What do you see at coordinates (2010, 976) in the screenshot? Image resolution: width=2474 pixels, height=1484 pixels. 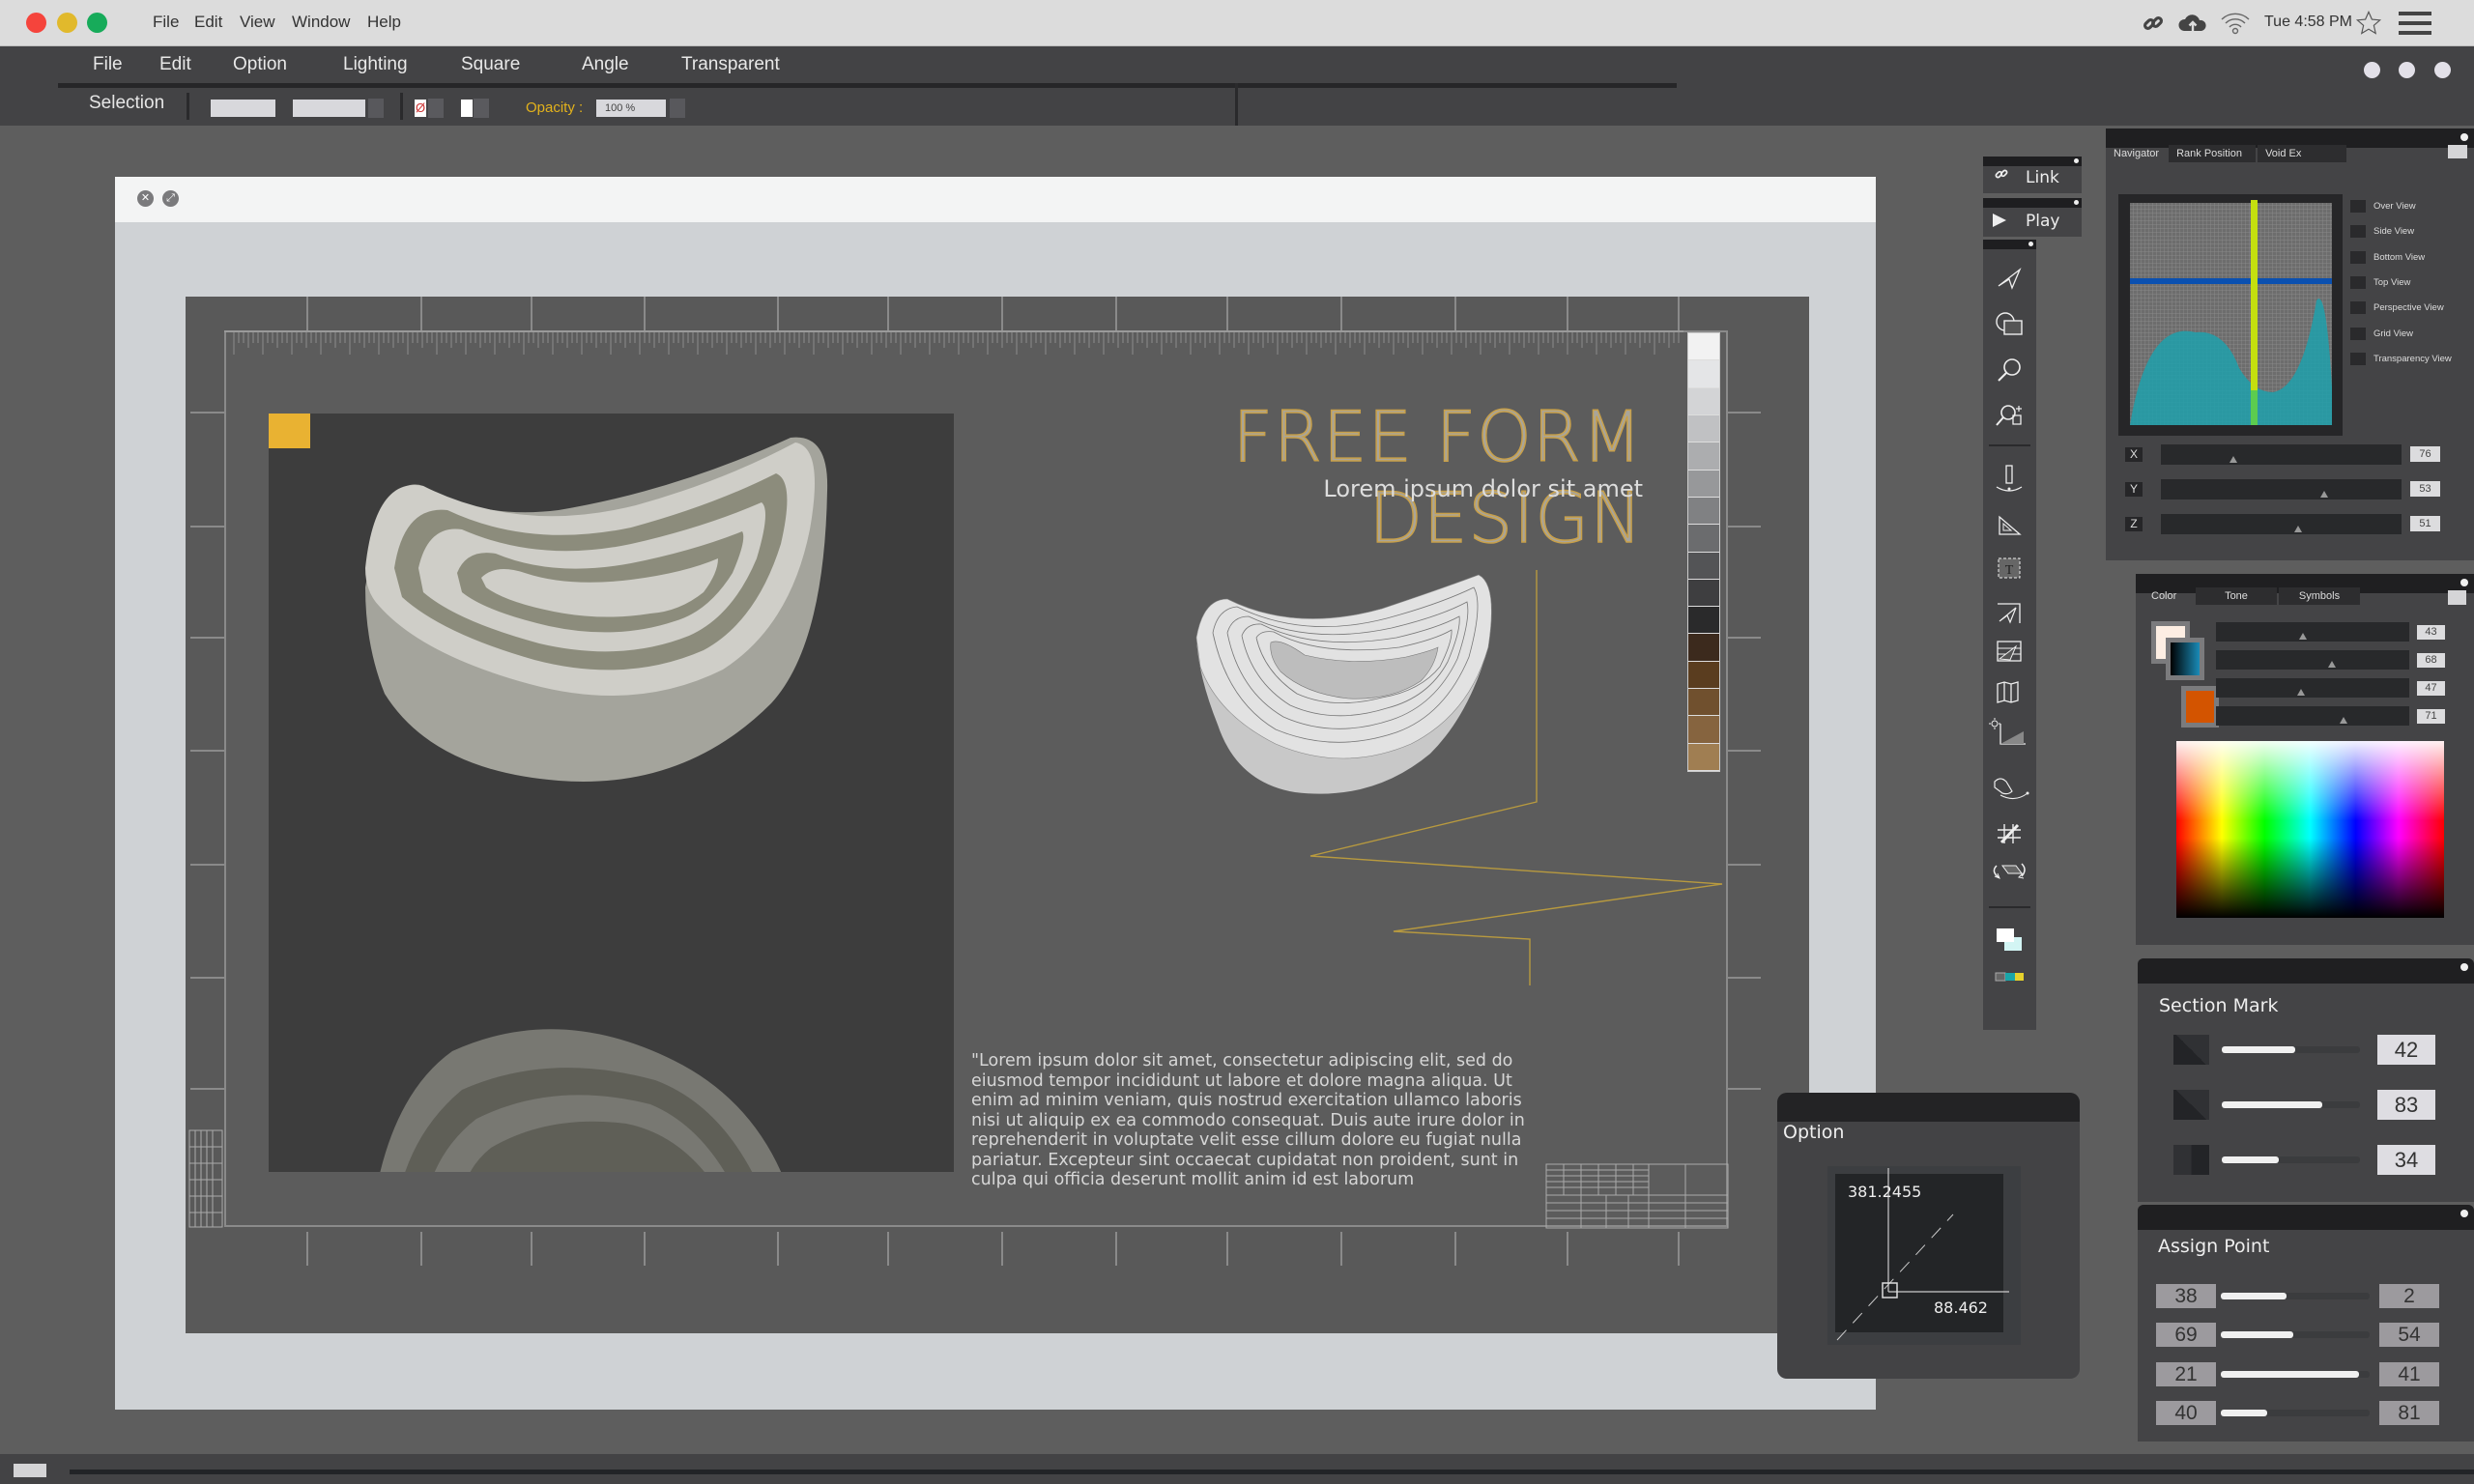 I see `color-mode-icon` at bounding box center [2010, 976].